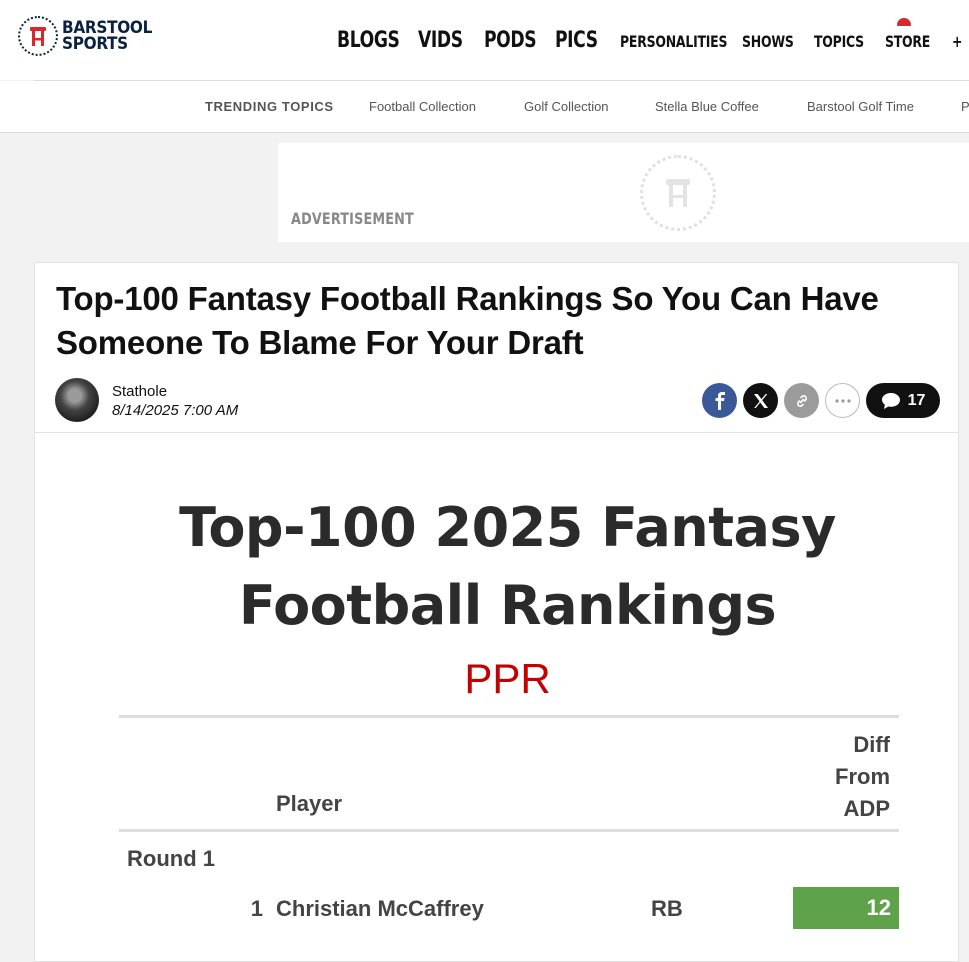 This screenshot has width=969, height=962. I want to click on ellipsis-icon, so click(842, 400).